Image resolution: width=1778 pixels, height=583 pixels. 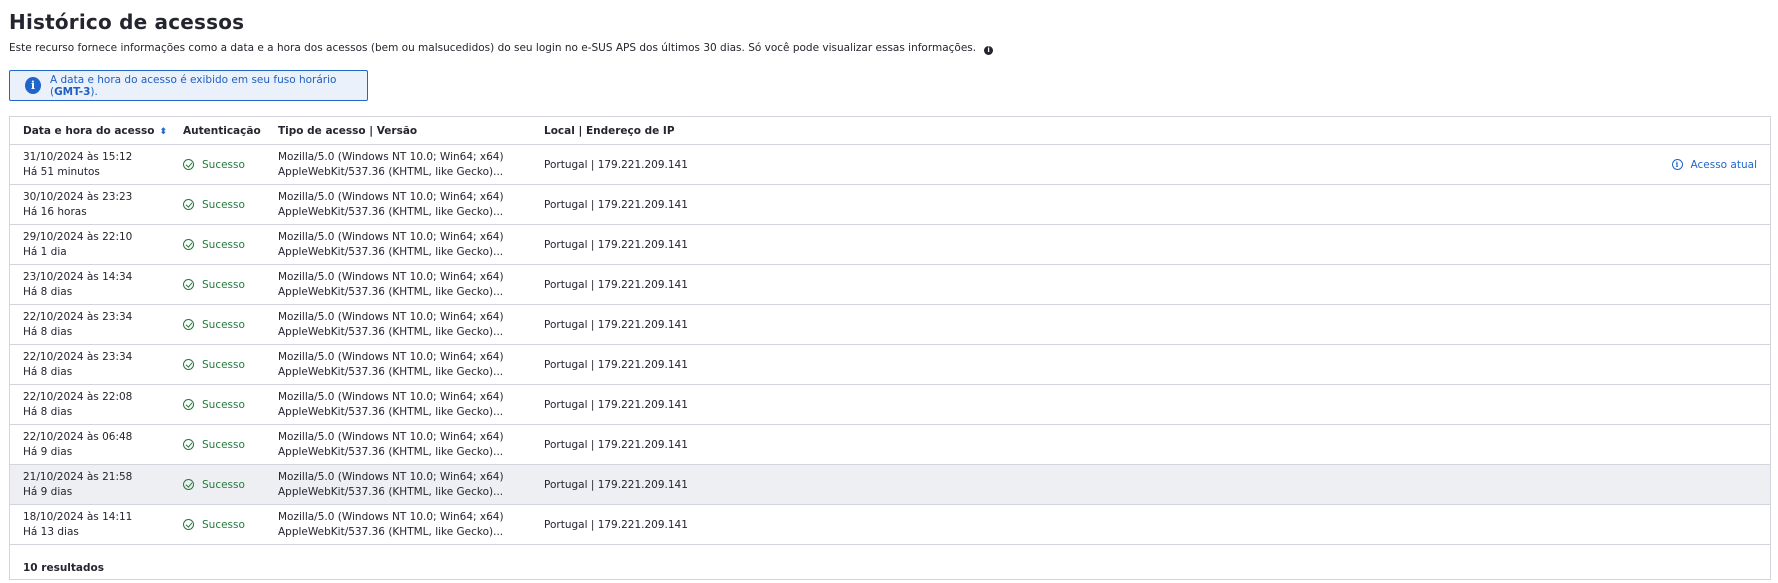 What do you see at coordinates (609, 130) in the screenshot?
I see `column-header-local: Local | Endereço de IP` at bounding box center [609, 130].